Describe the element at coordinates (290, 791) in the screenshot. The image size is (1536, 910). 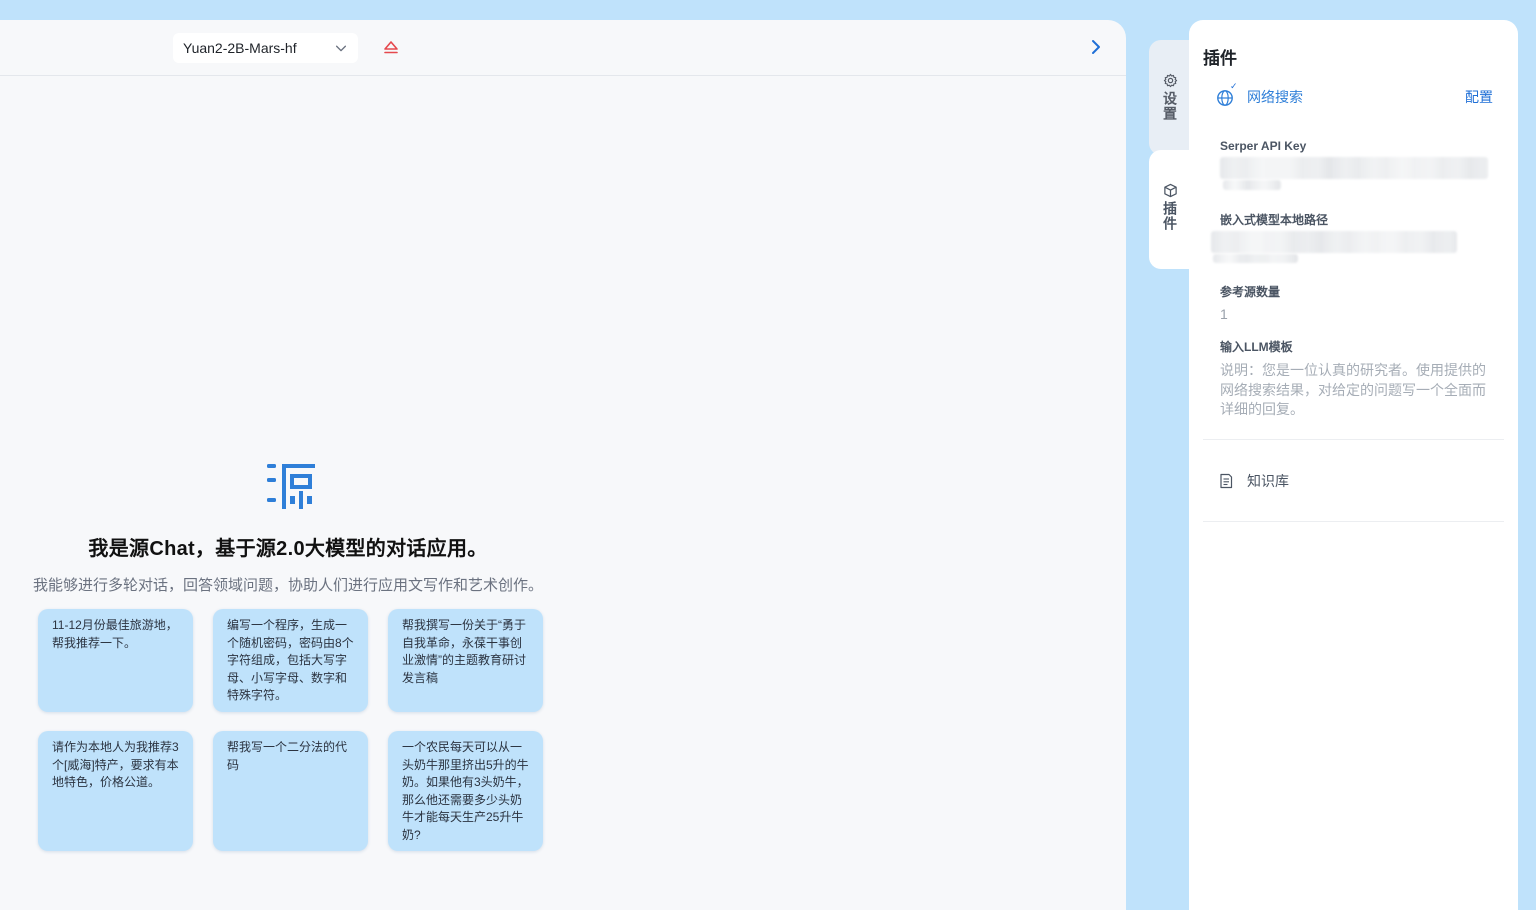
I see `prompt-card: 帮我写一个二分法的代码` at that location.